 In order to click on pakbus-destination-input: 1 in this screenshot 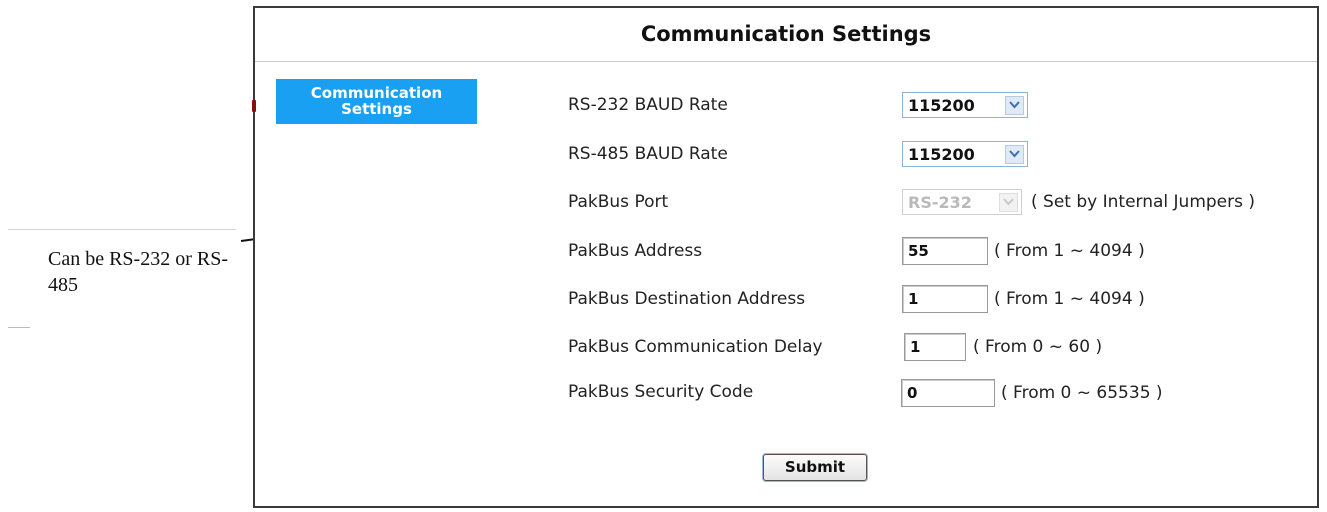, I will do `click(945, 299)`.